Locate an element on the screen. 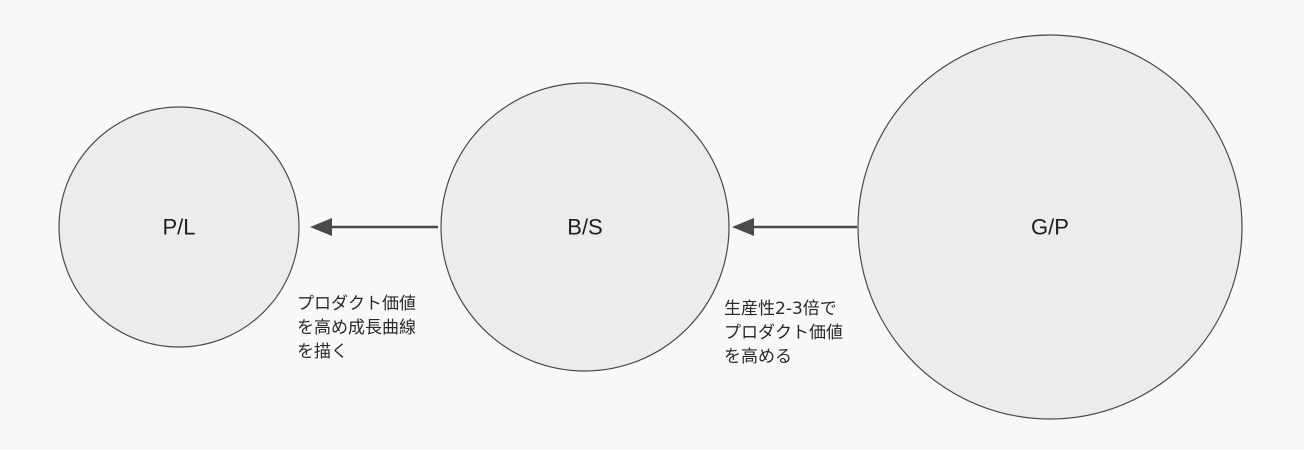 The height and width of the screenshot is (450, 1304). edge-gp-to-bs-label: 生産性2-3倍で プロダクト価値 を高める is located at coordinates (783, 333).